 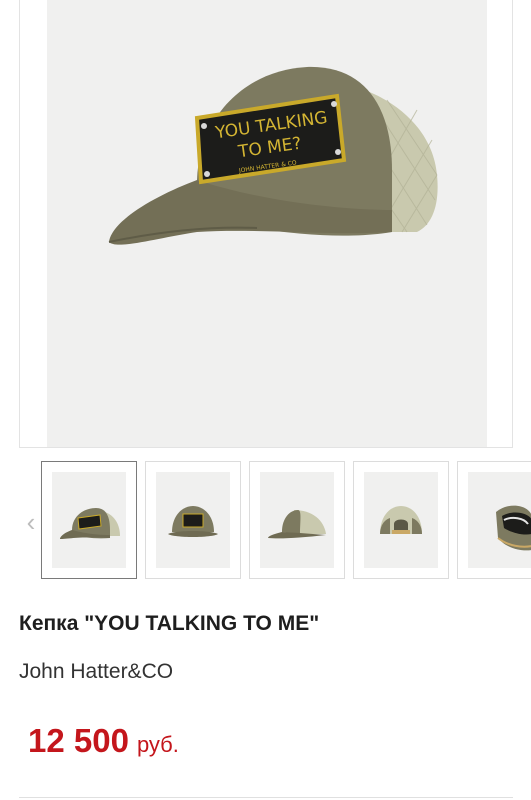 I want to click on cap-illustration: YOU TALKING TO ME? JOHN HATTER & CO, so click(x=273, y=155).